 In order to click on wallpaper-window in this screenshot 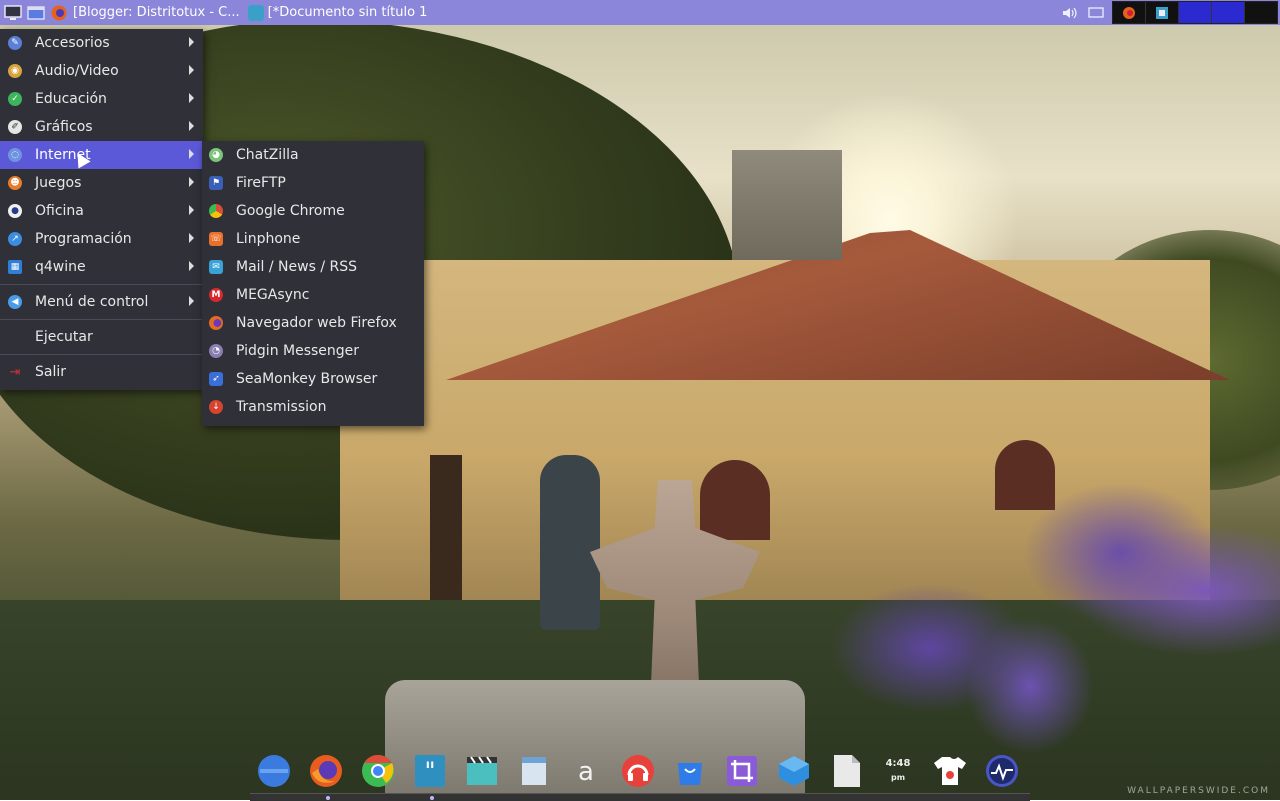, I will do `click(735, 500)`.